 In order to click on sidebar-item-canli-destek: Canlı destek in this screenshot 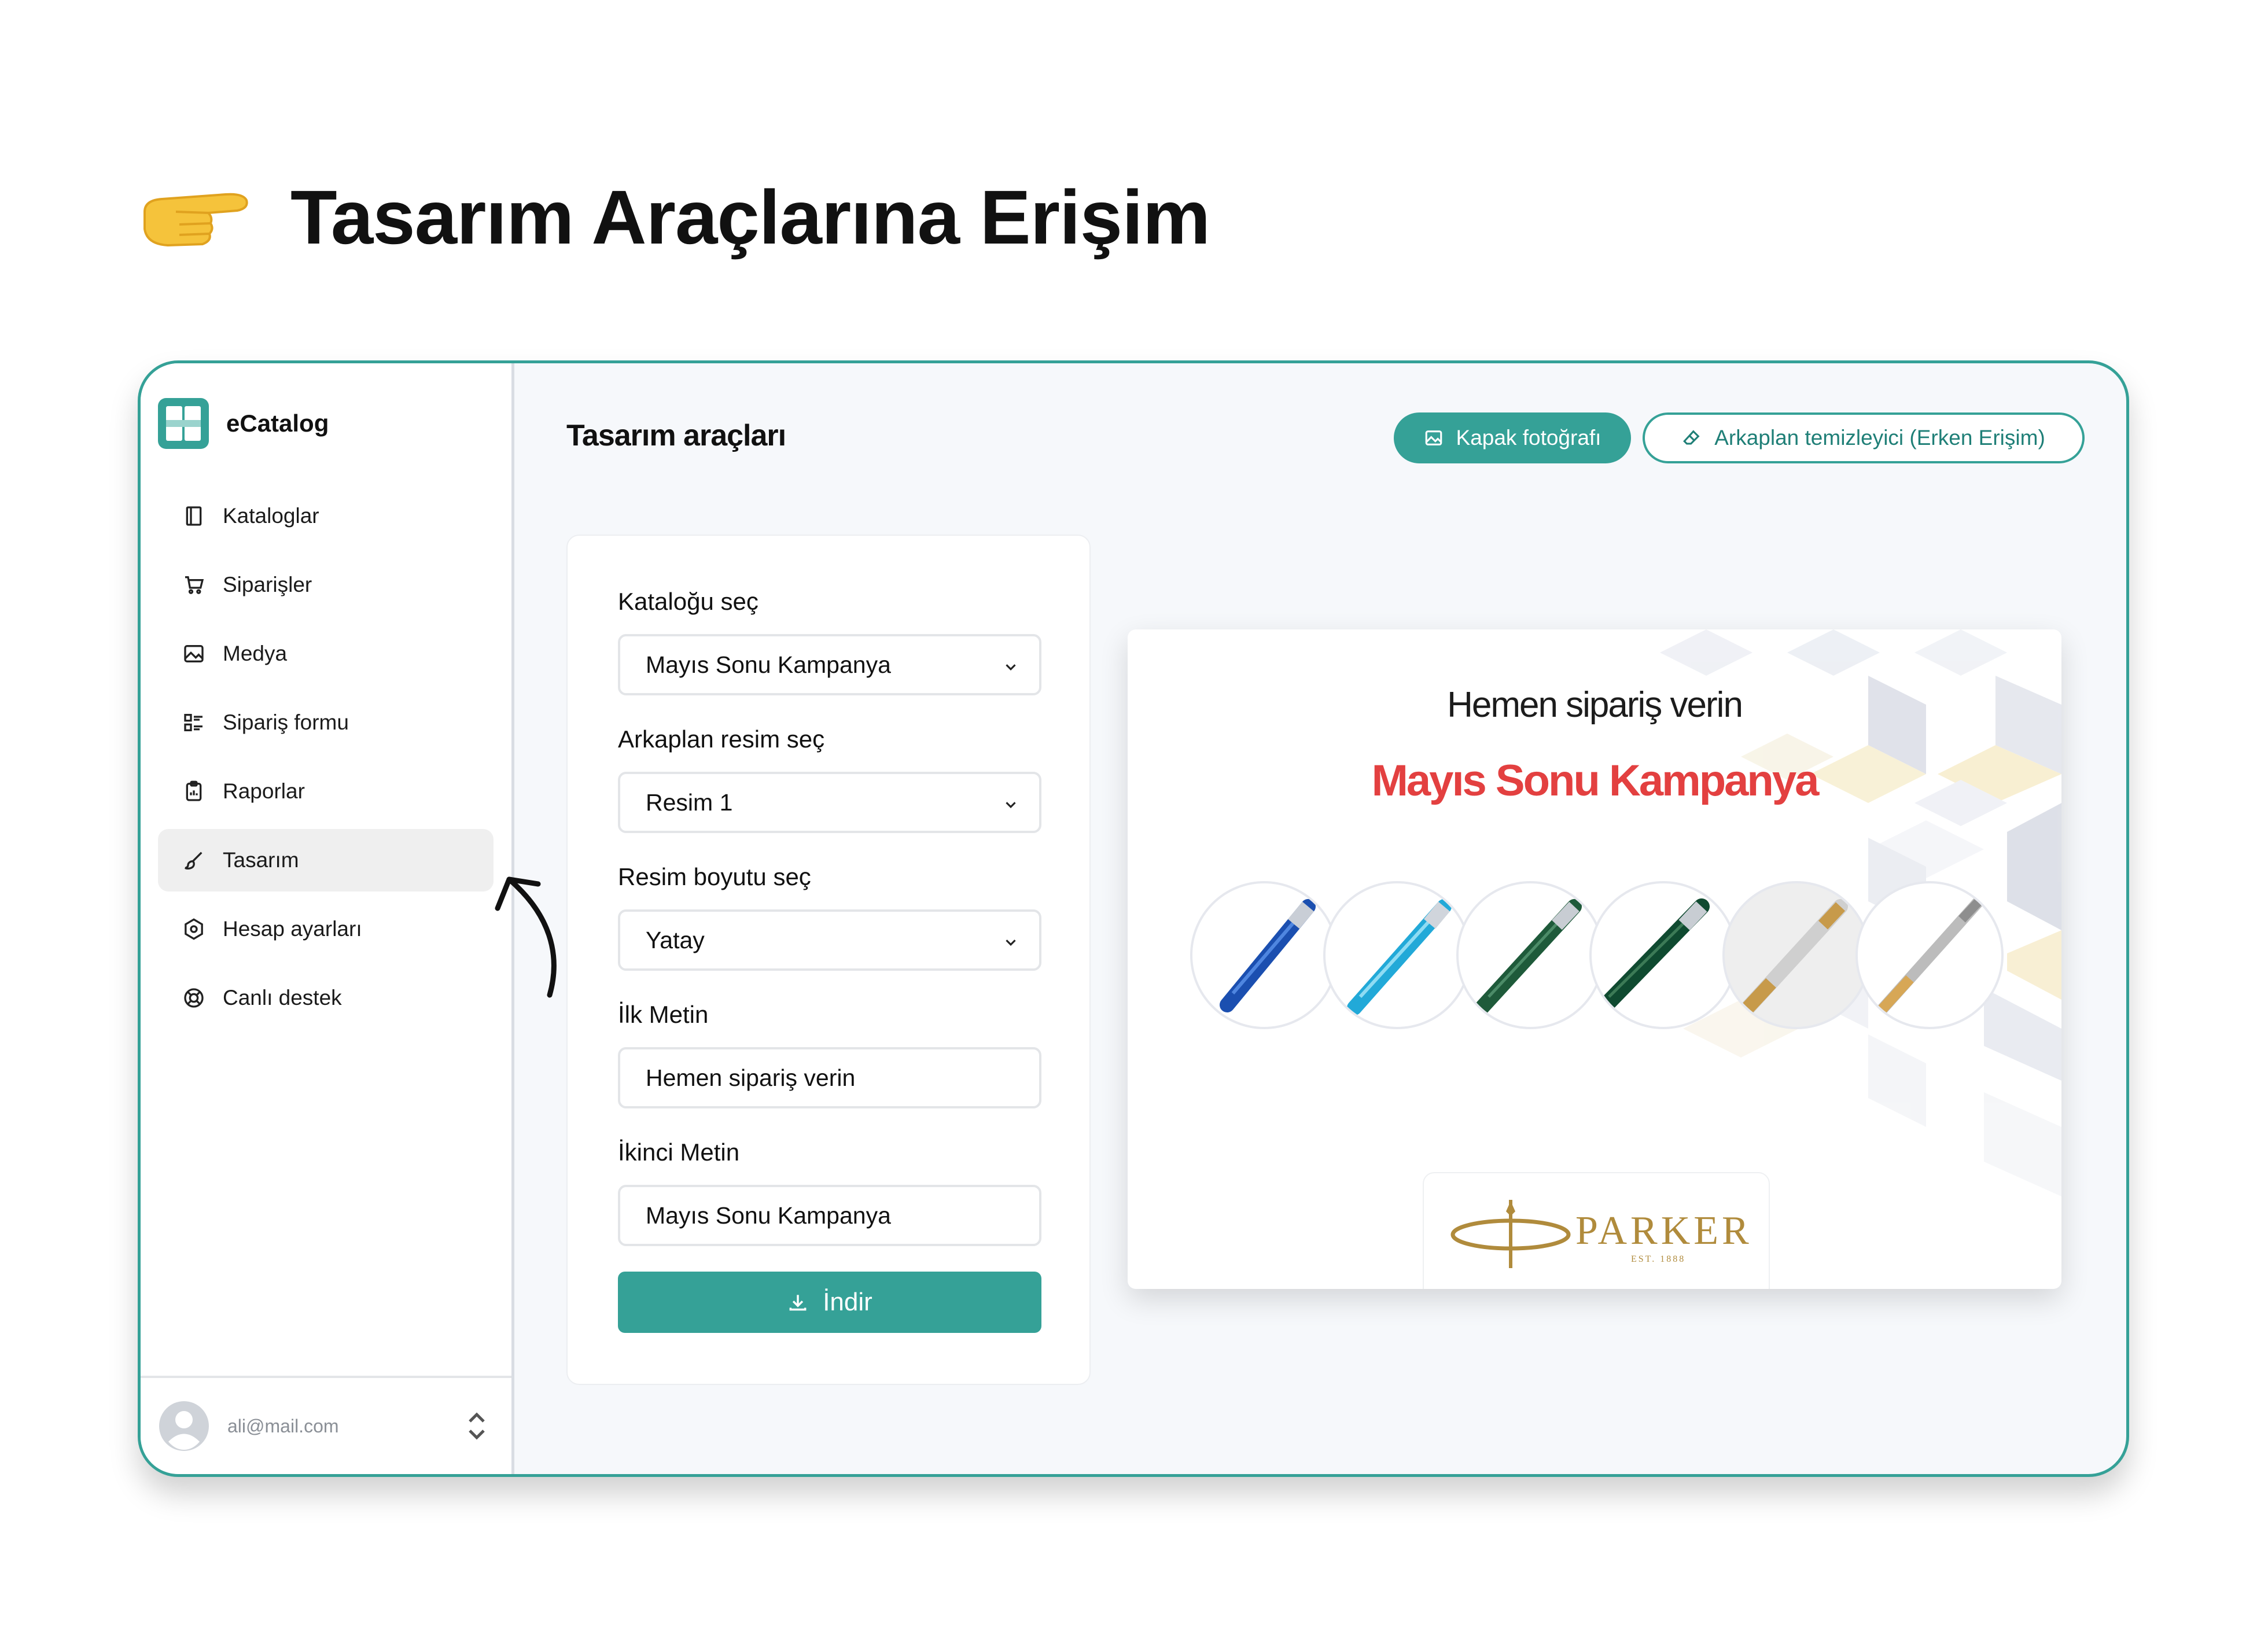, I will do `click(326, 998)`.